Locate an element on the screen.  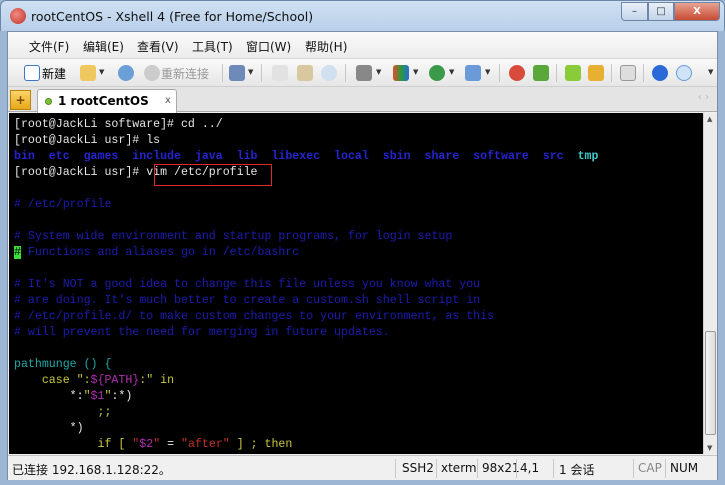
terminal-line: ;; is located at coordinates (358, 413).